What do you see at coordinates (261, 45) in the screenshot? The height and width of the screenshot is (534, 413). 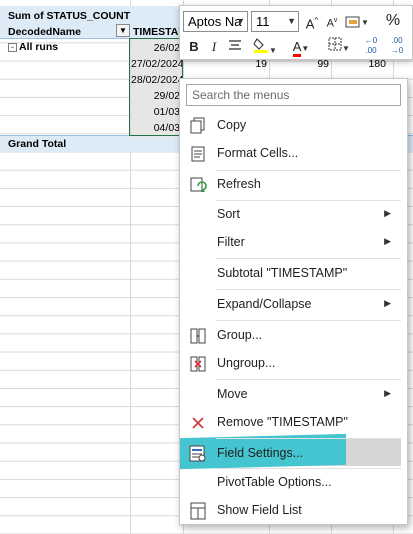 I see `paint-bucket-icon` at bounding box center [261, 45].